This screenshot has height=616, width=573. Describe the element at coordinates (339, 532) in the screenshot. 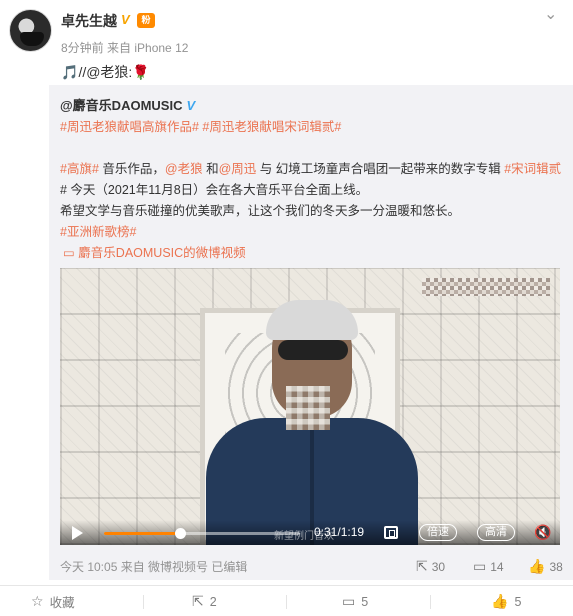

I see `video-time: 0:31/1:19` at that location.